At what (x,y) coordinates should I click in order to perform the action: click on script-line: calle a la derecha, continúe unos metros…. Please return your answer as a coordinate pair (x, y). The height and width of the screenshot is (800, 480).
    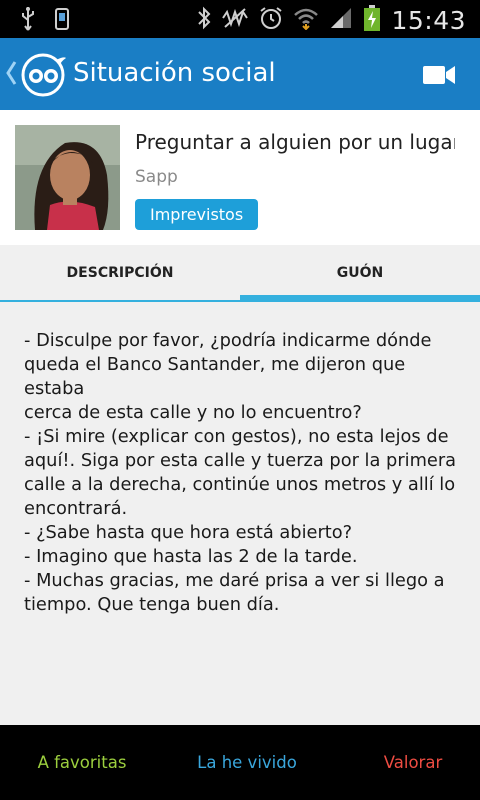
    Looking at the image, I should click on (240, 484).